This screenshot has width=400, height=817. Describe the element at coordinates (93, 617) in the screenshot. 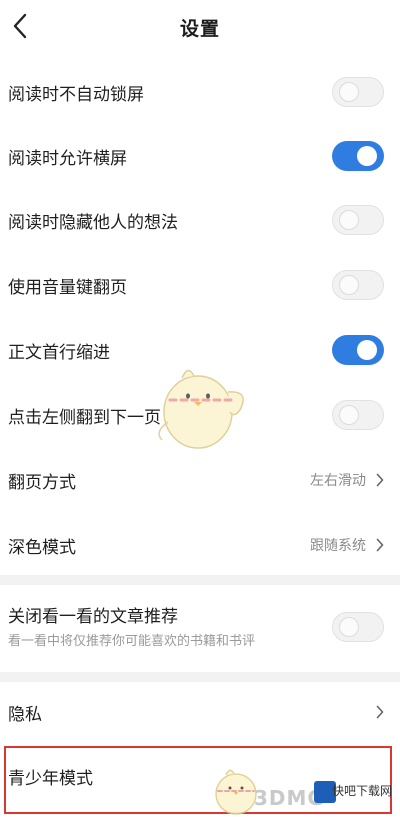

I see `setting-label: 关闭看一看的文章推荐` at that location.